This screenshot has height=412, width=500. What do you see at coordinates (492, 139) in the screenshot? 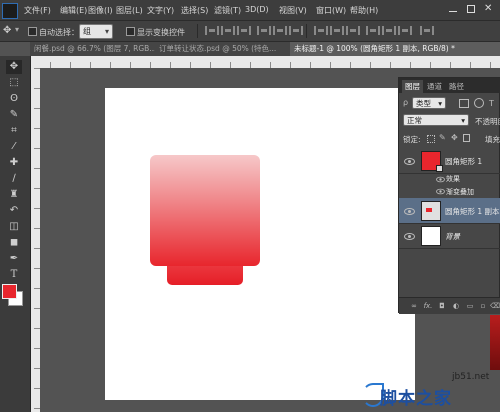
I see `fill-label: 填充` at bounding box center [492, 139].